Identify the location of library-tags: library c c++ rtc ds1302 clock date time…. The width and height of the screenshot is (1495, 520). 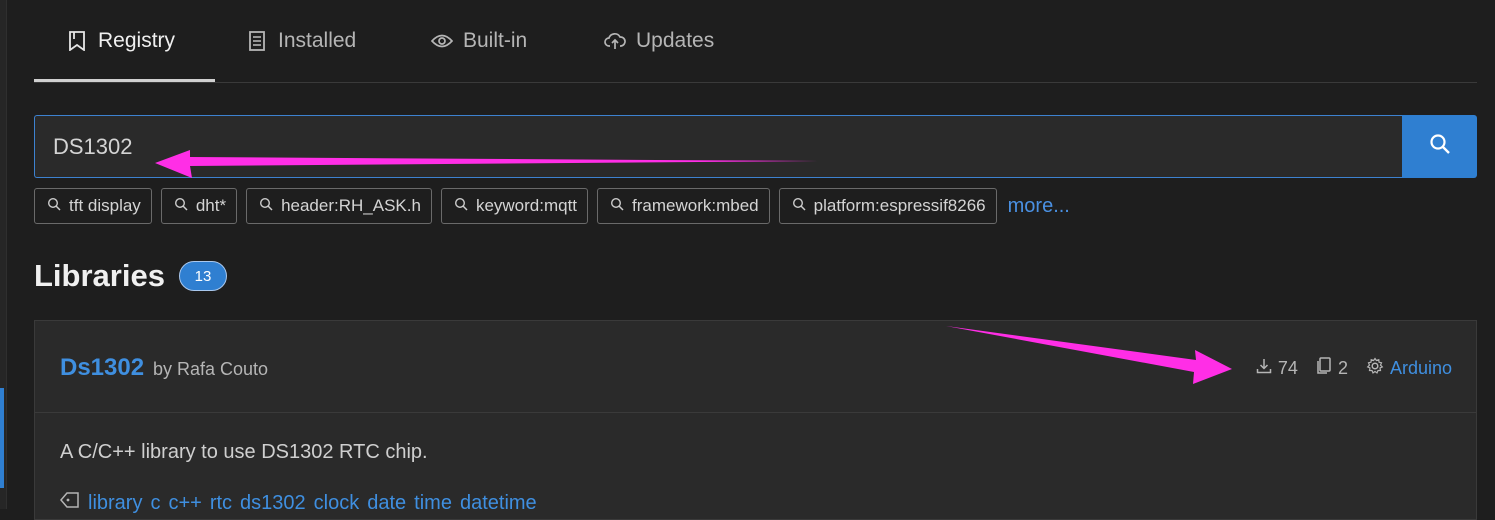
(298, 503).